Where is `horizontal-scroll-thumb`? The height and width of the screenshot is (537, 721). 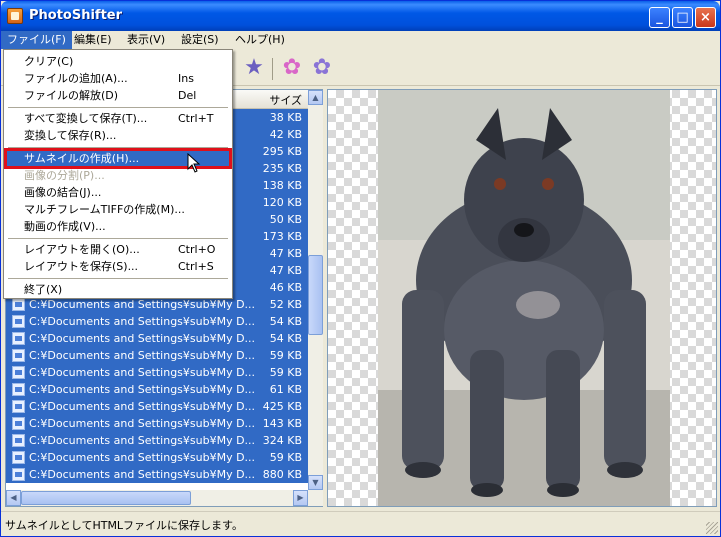 horizontal-scroll-thumb is located at coordinates (106, 498).